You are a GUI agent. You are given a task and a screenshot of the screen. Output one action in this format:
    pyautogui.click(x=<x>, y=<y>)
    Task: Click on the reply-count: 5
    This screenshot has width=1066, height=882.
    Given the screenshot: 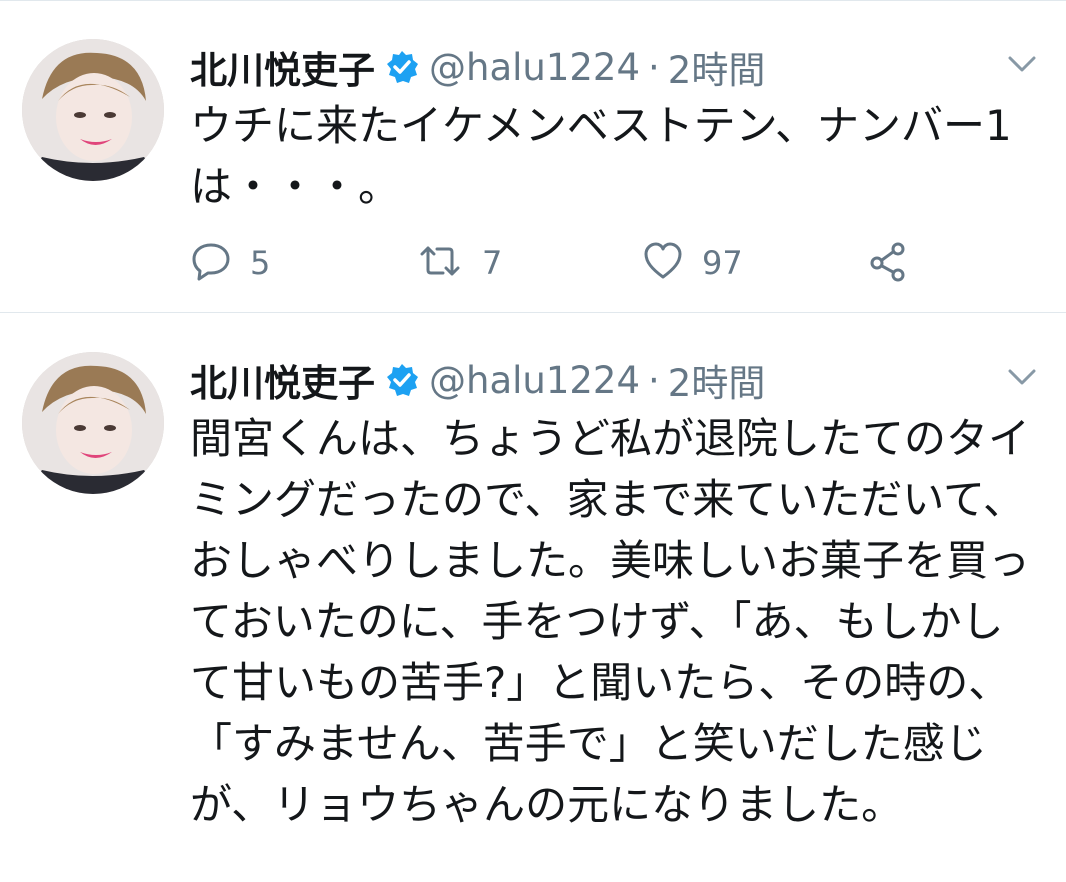 What is the action you would take?
    pyautogui.click(x=260, y=263)
    